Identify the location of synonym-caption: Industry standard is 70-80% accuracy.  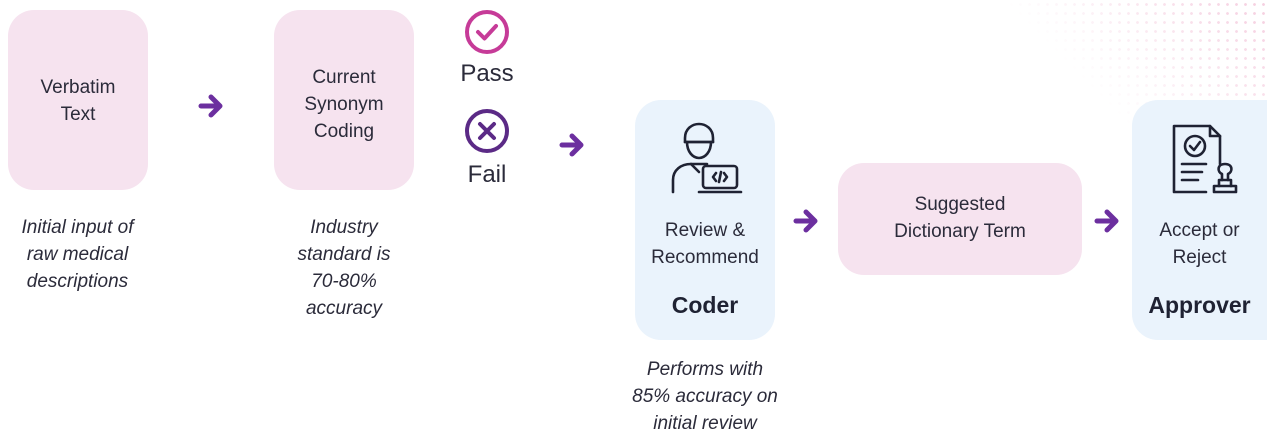
(344, 268).